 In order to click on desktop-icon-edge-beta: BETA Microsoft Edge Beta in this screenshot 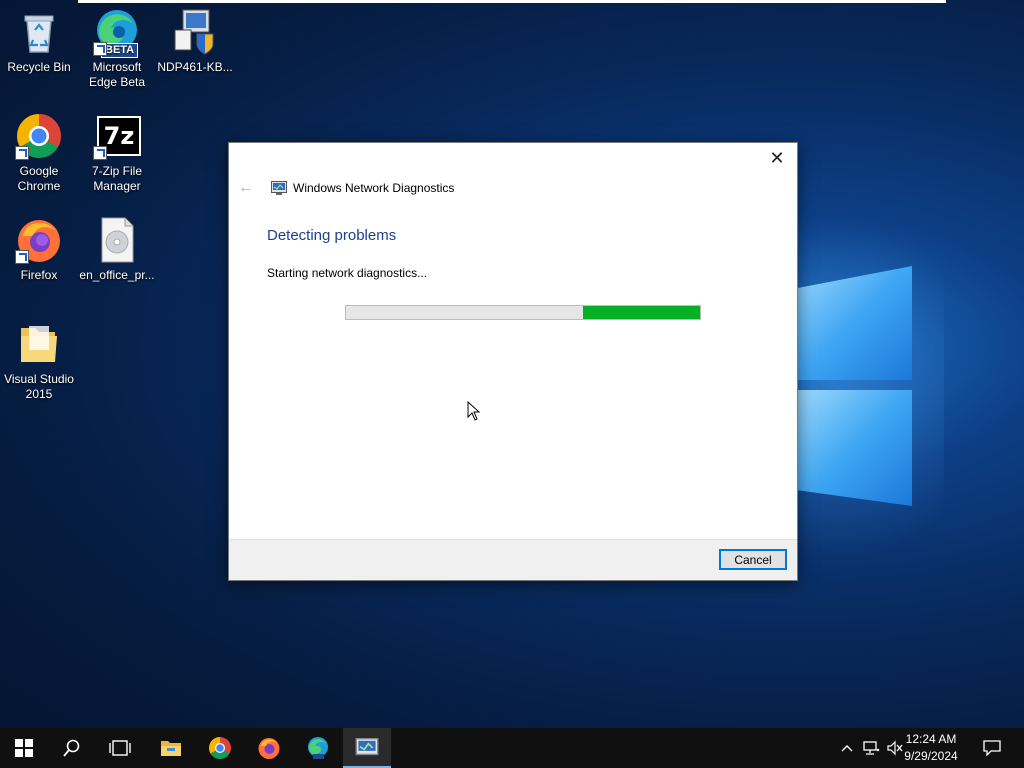, I will do `click(117, 49)`.